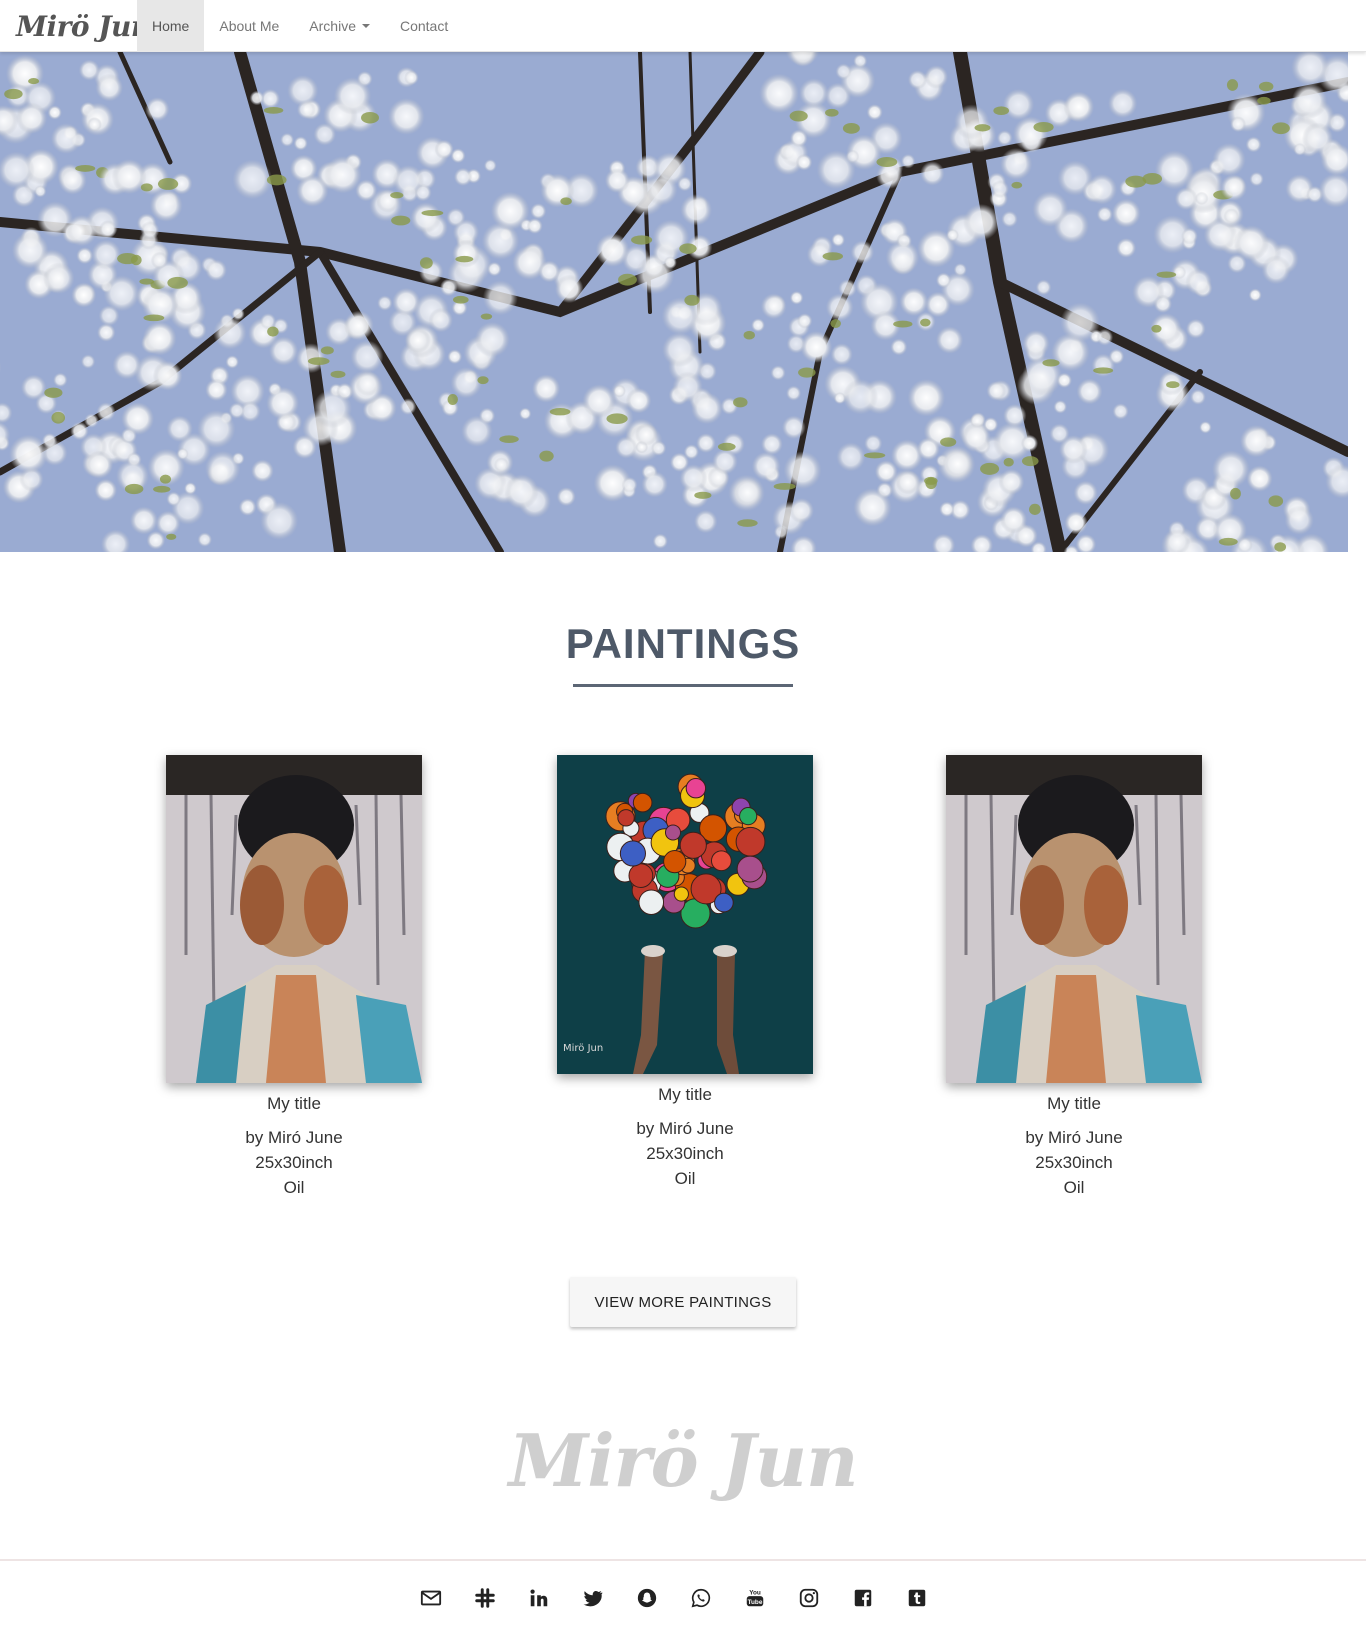  Describe the element at coordinates (755, 1598) in the screenshot. I see `youtube-icon: You Tube` at that location.